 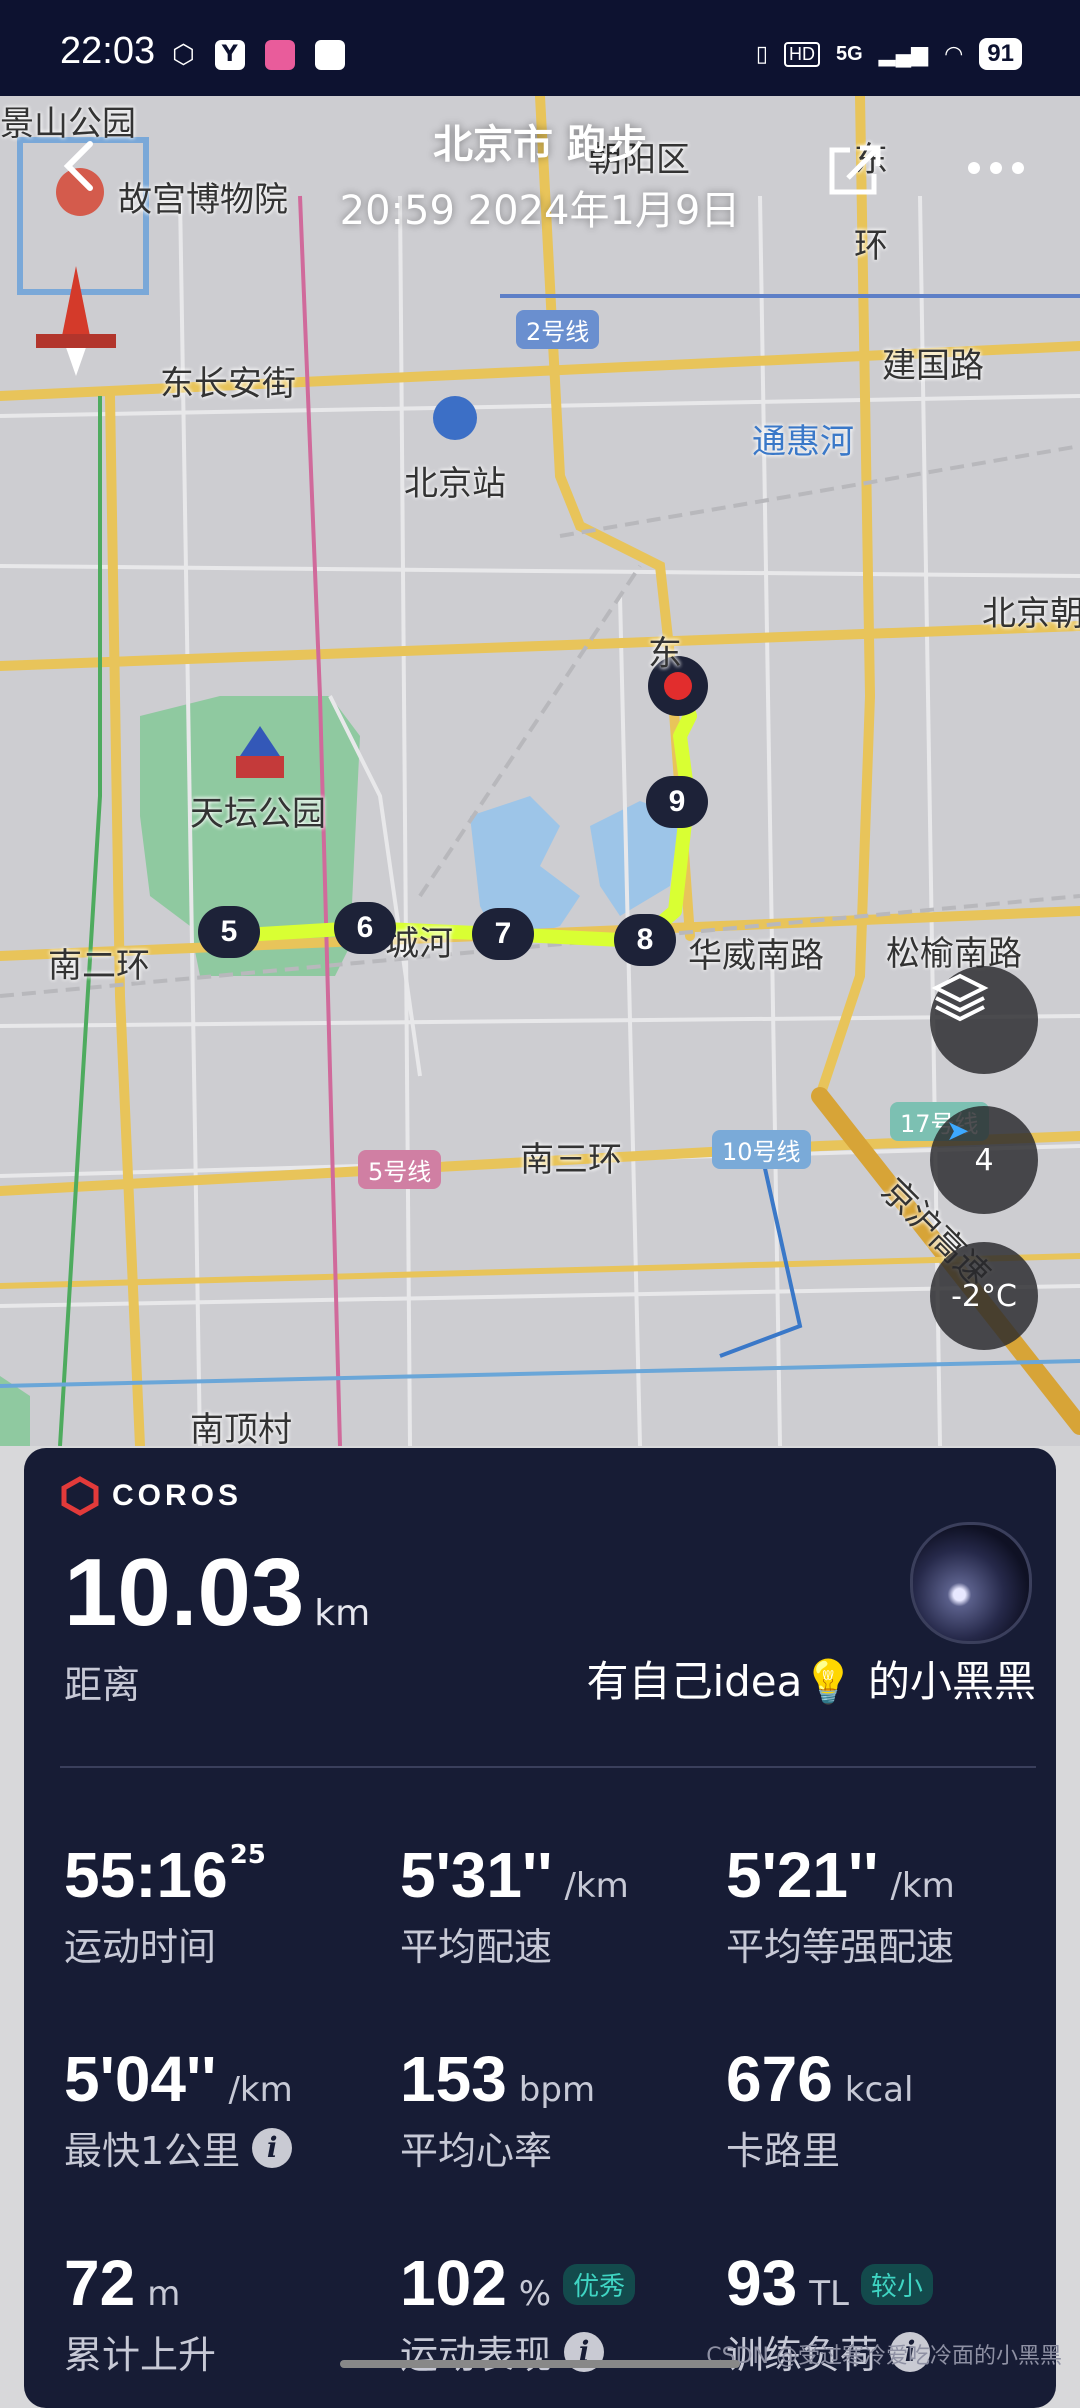 I want to click on system-icons: ▯ HD 5G ▂▄▆ ◠ 91, so click(x=889, y=54).